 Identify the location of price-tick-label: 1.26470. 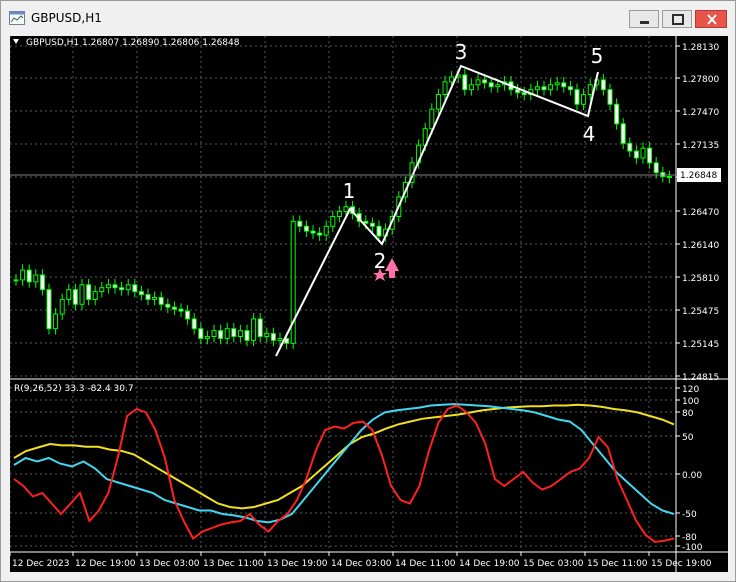
(700, 213).